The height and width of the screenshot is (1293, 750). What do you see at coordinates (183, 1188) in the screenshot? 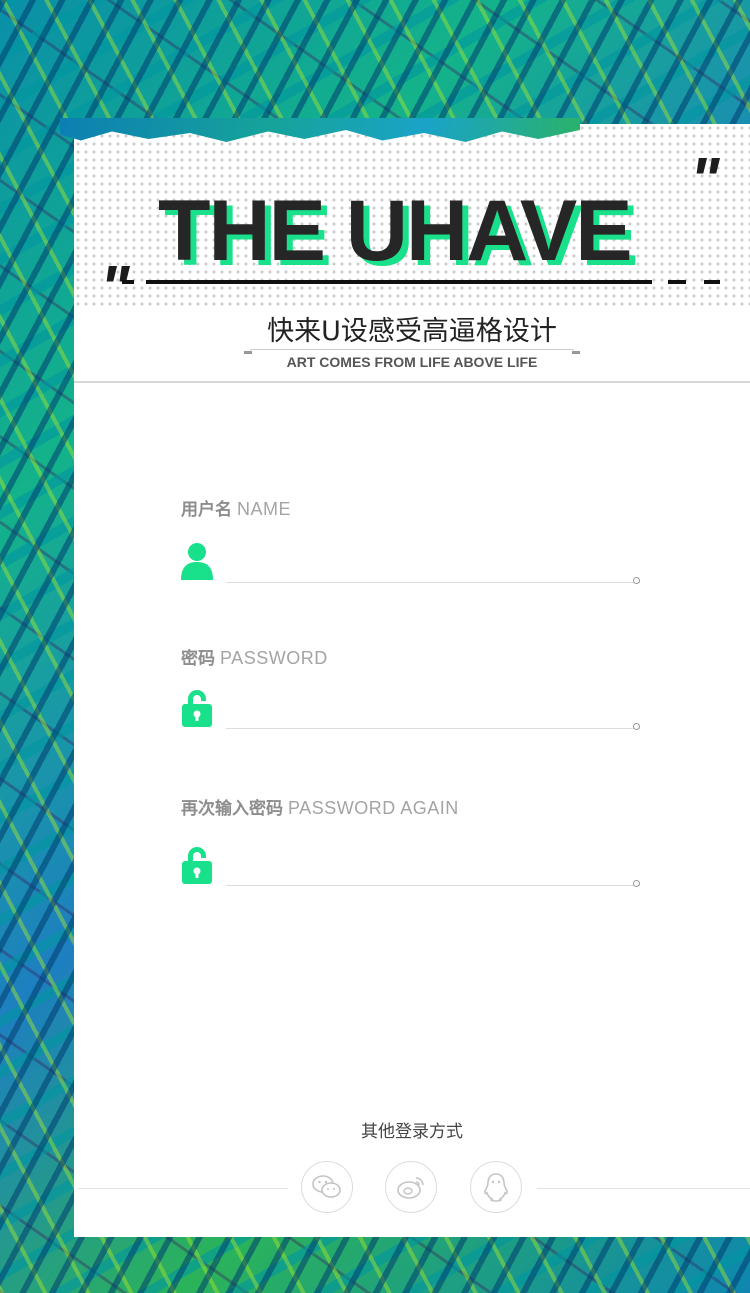
I see `divider-left` at bounding box center [183, 1188].